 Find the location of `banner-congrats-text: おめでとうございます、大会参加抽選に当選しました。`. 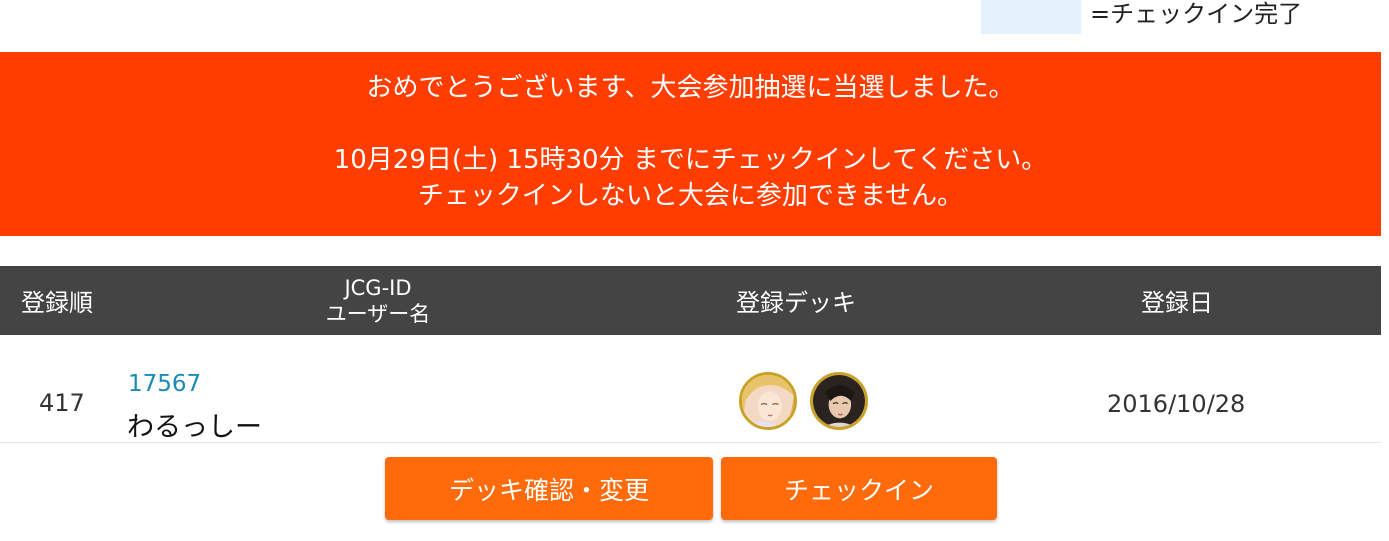

banner-congrats-text: おめでとうございます、大会参加抽選に当選しました。 is located at coordinates (690, 88).